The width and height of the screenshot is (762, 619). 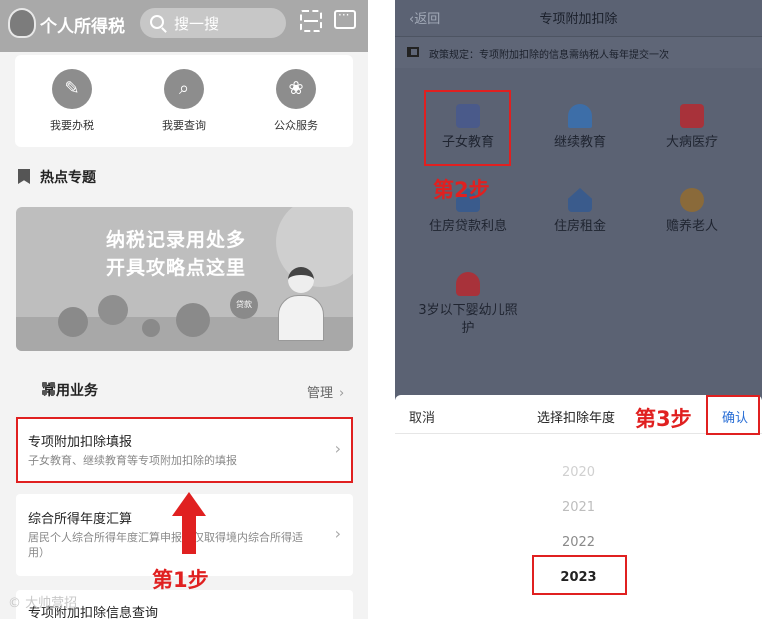 I want to click on bookmark-icon, so click(x=24, y=176).